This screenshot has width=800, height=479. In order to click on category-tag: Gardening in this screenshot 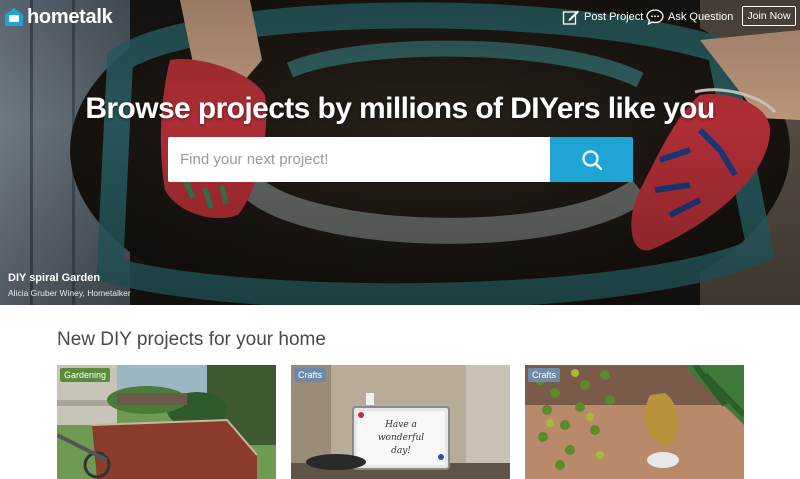, I will do `click(85, 375)`.